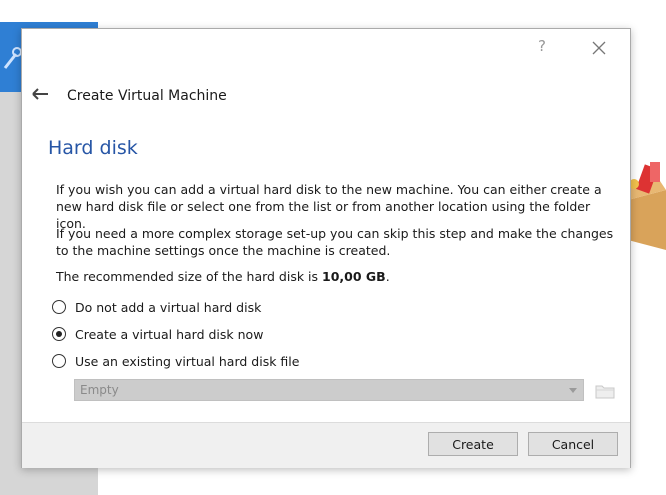  Describe the element at coordinates (93, 148) in the screenshot. I see `page-title: Hard disk` at that location.